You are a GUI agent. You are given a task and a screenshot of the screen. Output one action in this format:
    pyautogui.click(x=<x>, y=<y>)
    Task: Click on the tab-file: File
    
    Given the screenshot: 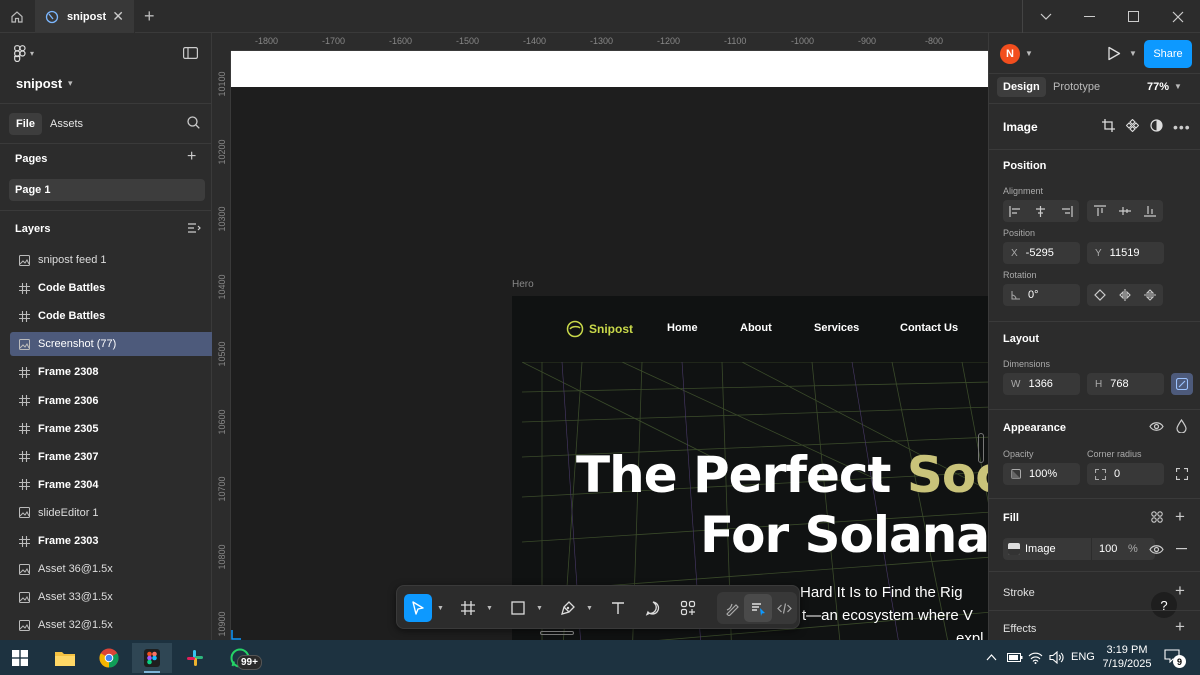 What is the action you would take?
    pyautogui.click(x=25, y=124)
    